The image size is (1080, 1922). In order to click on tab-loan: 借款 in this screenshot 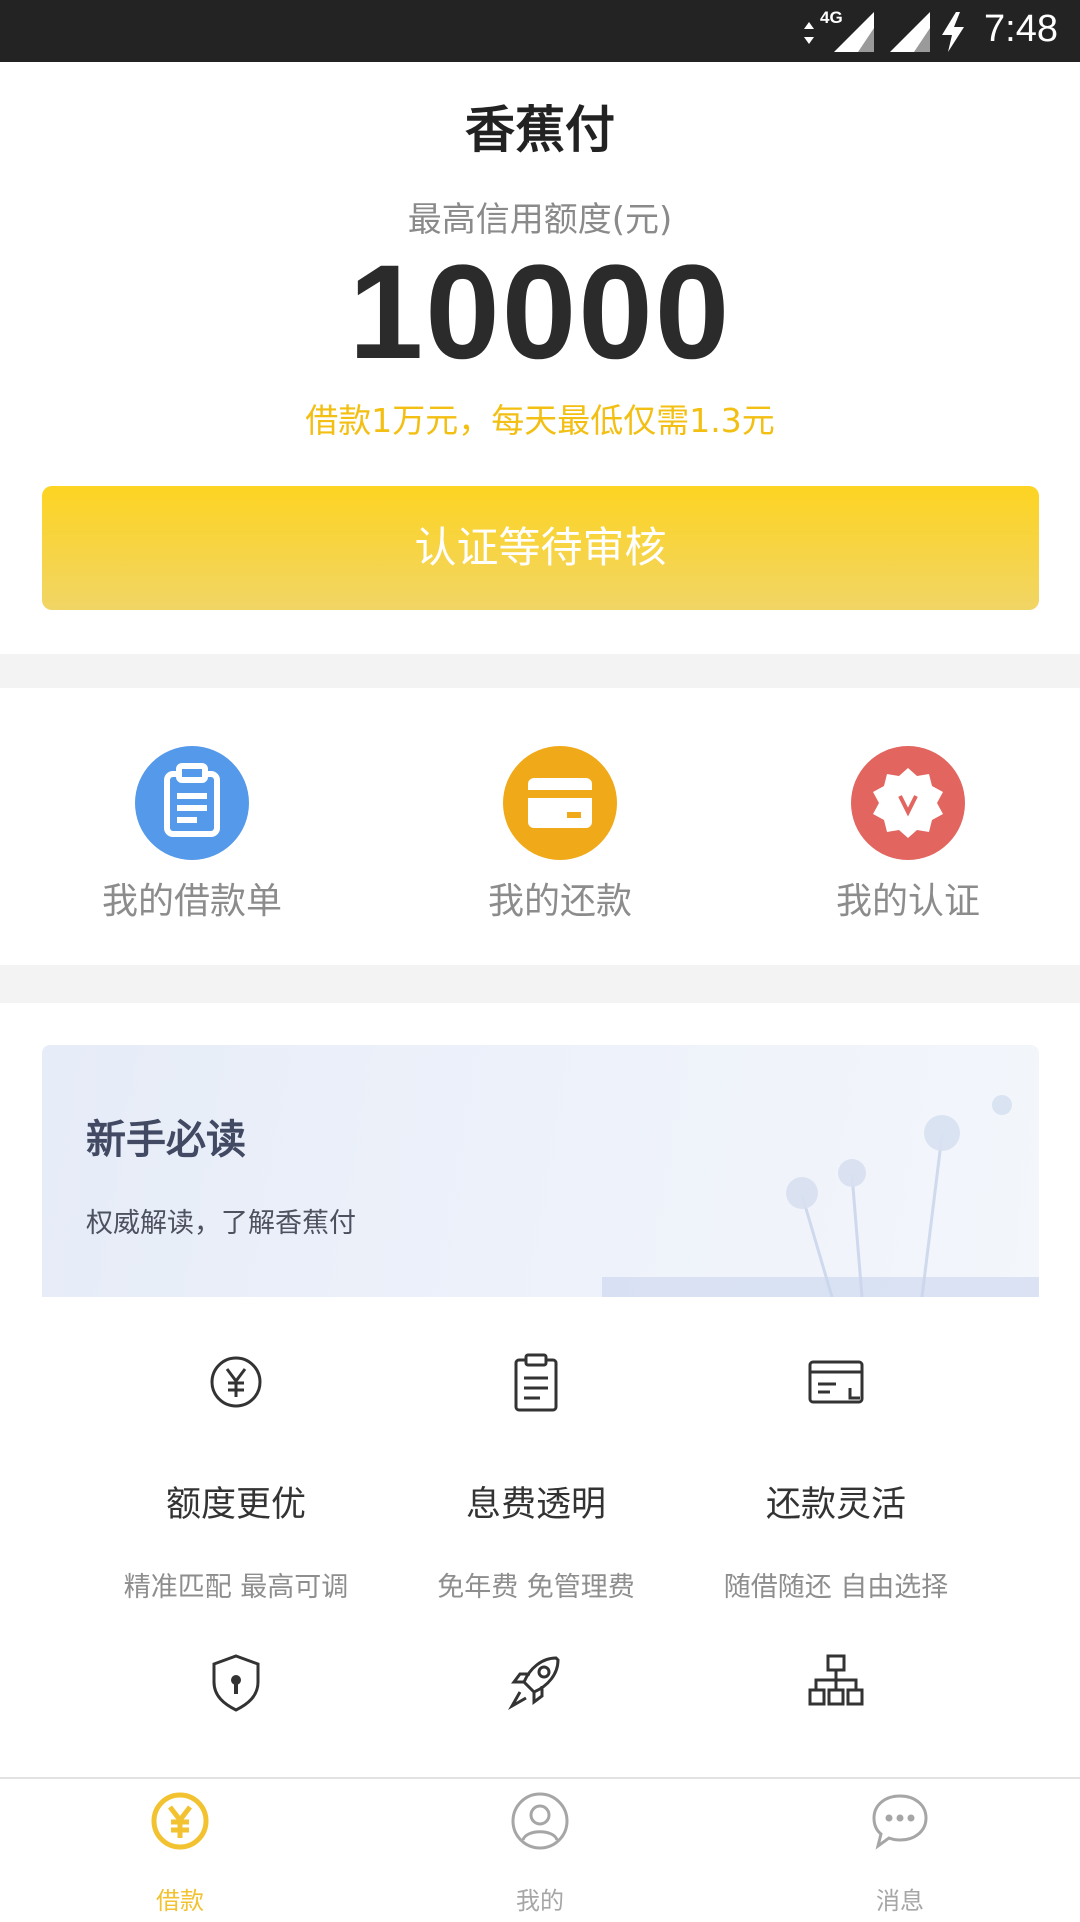, I will do `click(180, 1850)`.